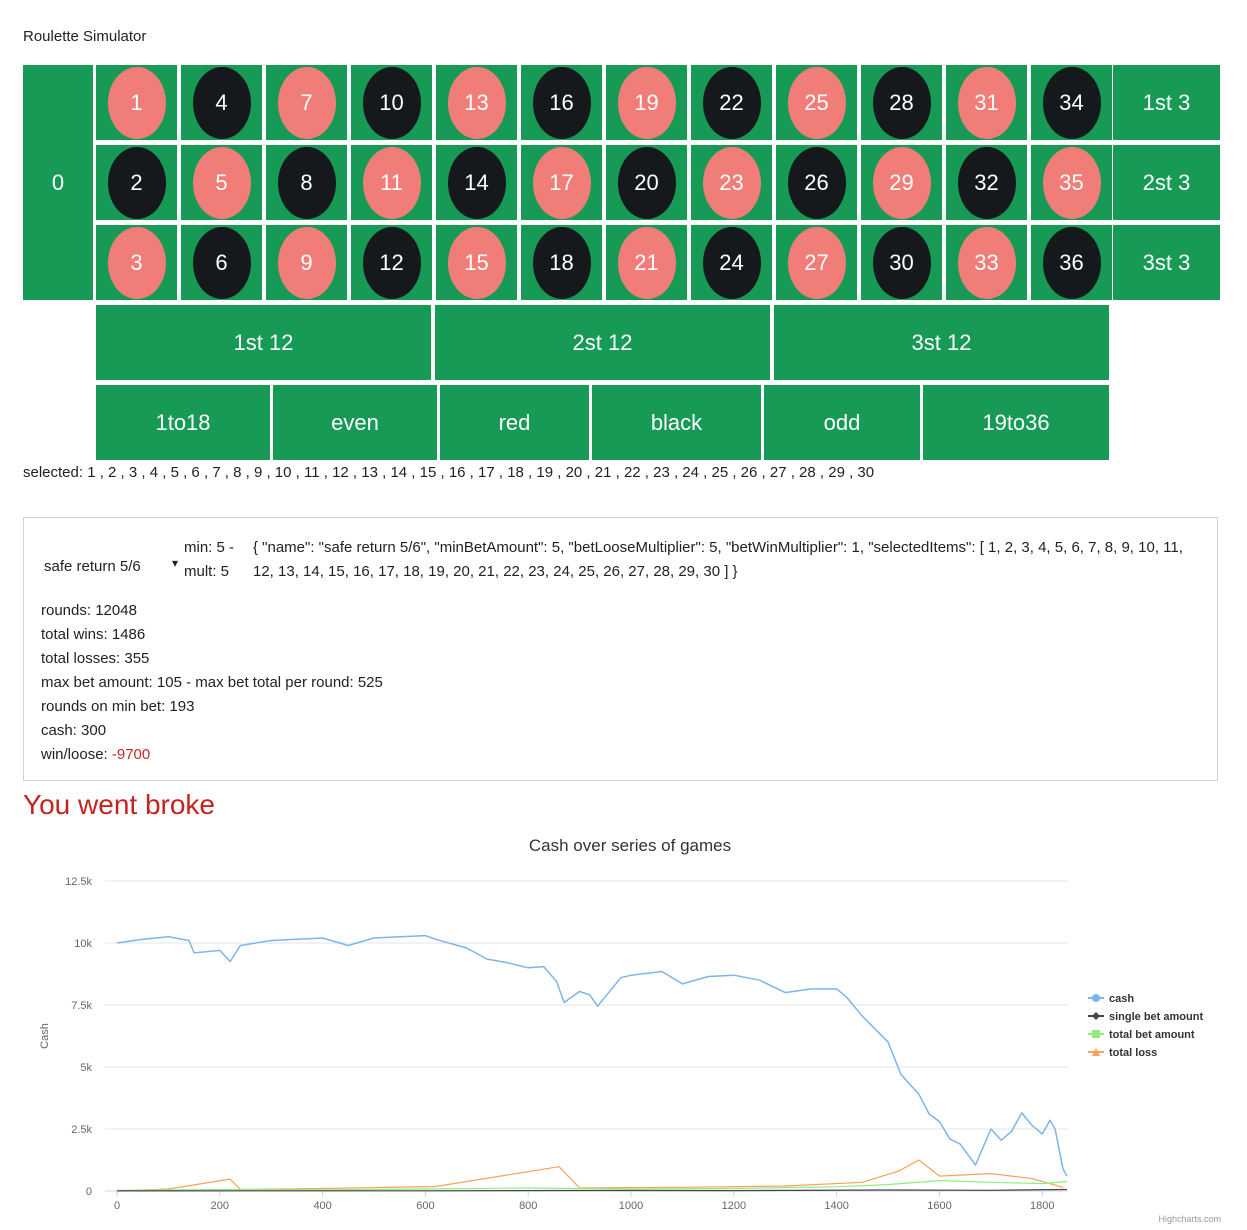 The image size is (1247, 1230). I want to click on number-cell: 29, so click(901, 182).